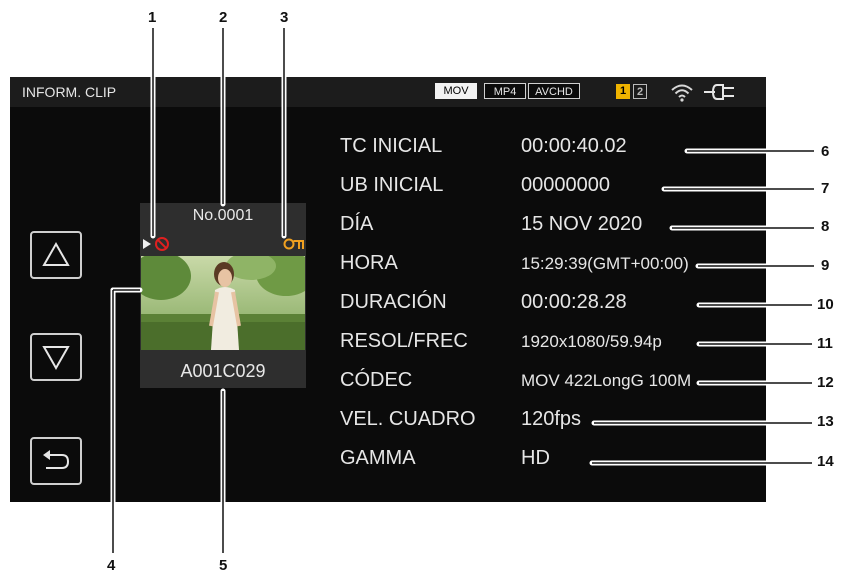 This screenshot has height=576, width=841. Describe the element at coordinates (825, 421) in the screenshot. I see `callout-13: 13` at that location.